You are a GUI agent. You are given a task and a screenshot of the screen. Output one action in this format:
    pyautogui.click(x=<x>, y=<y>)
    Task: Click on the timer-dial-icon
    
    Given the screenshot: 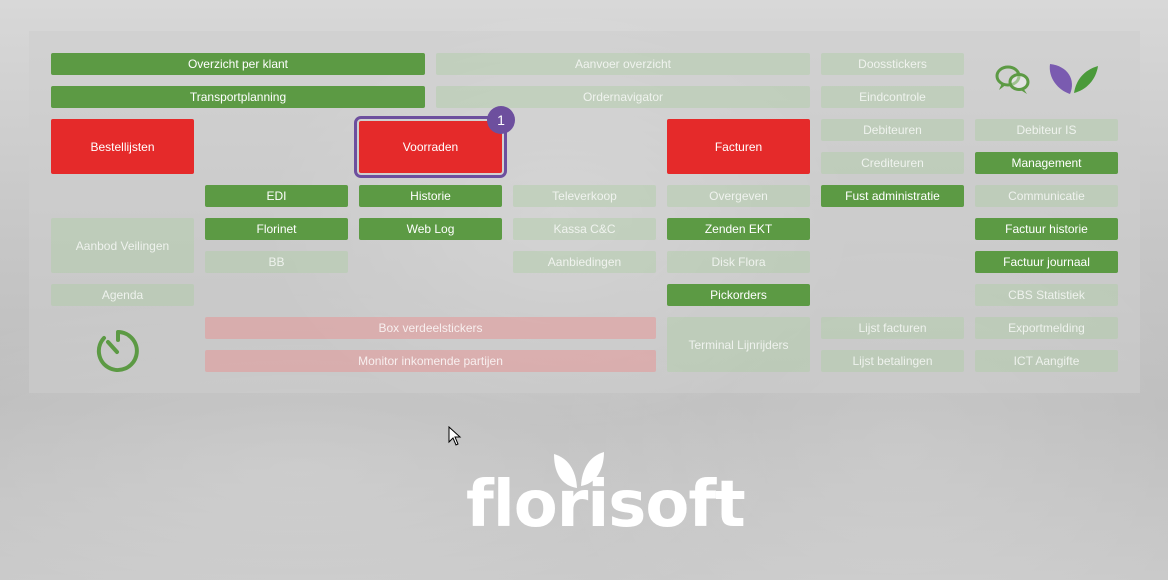 What is the action you would take?
    pyautogui.click(x=118, y=353)
    